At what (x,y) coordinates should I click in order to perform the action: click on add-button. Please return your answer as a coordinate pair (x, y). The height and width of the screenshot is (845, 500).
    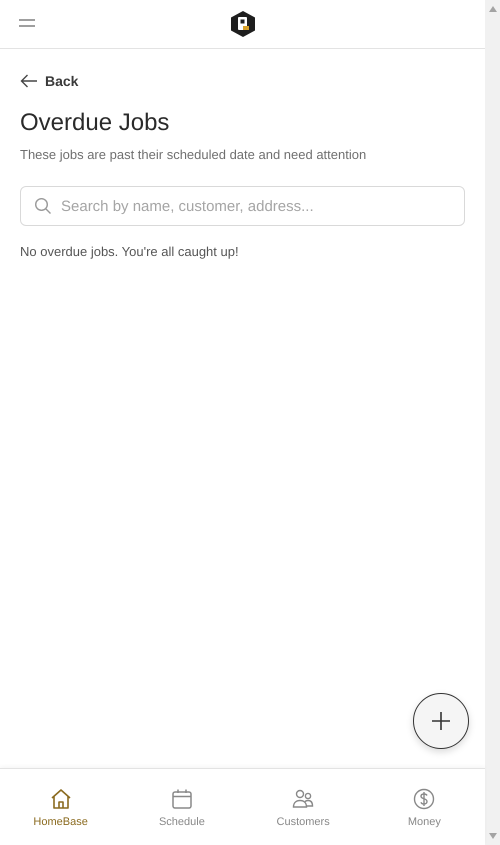
    Looking at the image, I should click on (441, 721).